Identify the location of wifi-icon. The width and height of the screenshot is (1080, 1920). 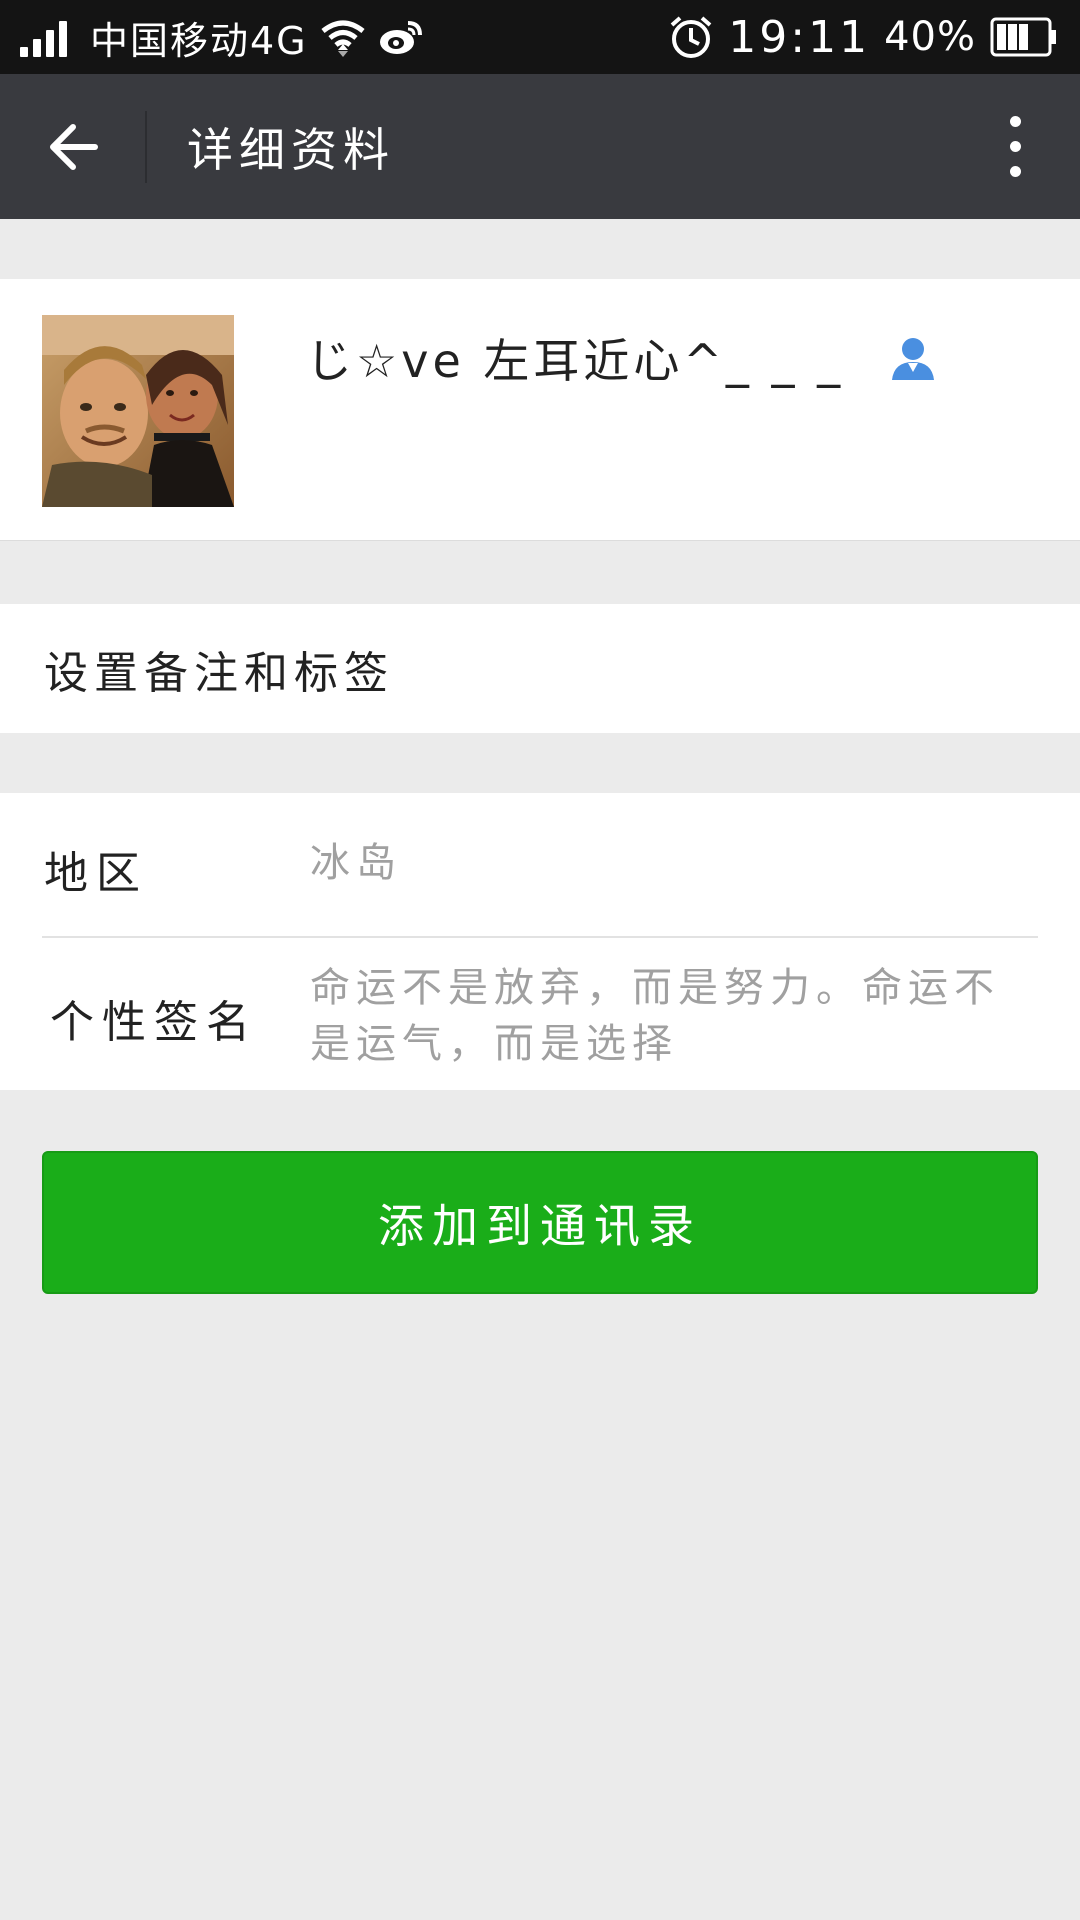
(343, 37).